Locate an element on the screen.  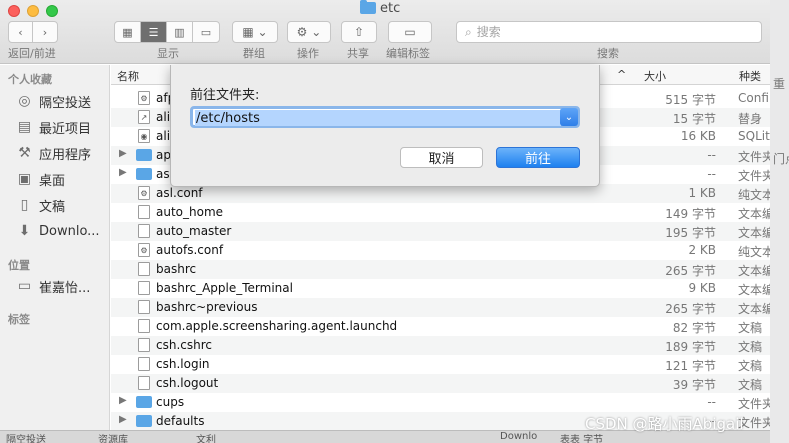
alias-icon: ↗ is located at coordinates (144, 117).